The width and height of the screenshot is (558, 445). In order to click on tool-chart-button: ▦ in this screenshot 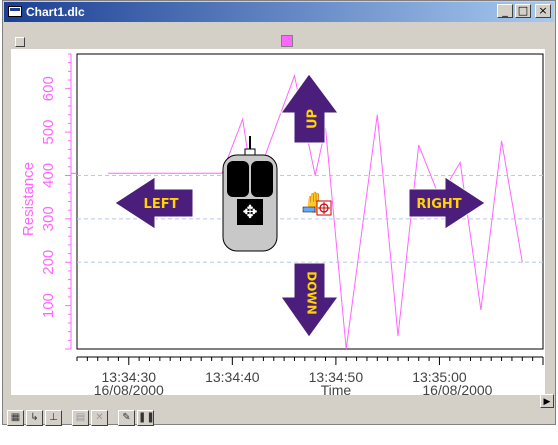, I will do `click(15, 417)`.